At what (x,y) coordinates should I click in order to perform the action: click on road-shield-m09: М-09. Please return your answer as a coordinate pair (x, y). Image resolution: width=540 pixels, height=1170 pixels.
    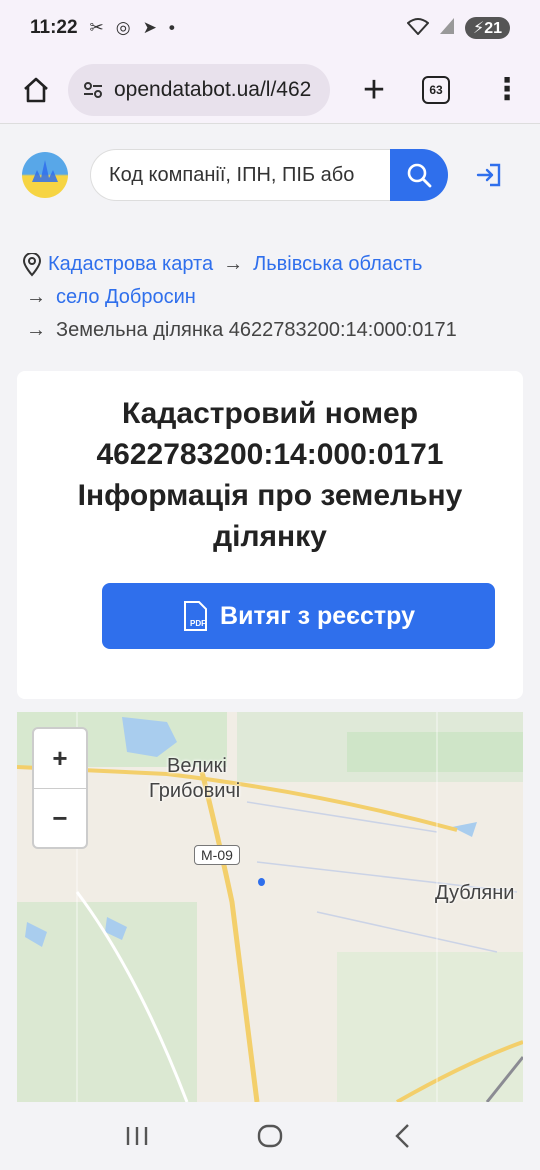
    Looking at the image, I should click on (217, 855).